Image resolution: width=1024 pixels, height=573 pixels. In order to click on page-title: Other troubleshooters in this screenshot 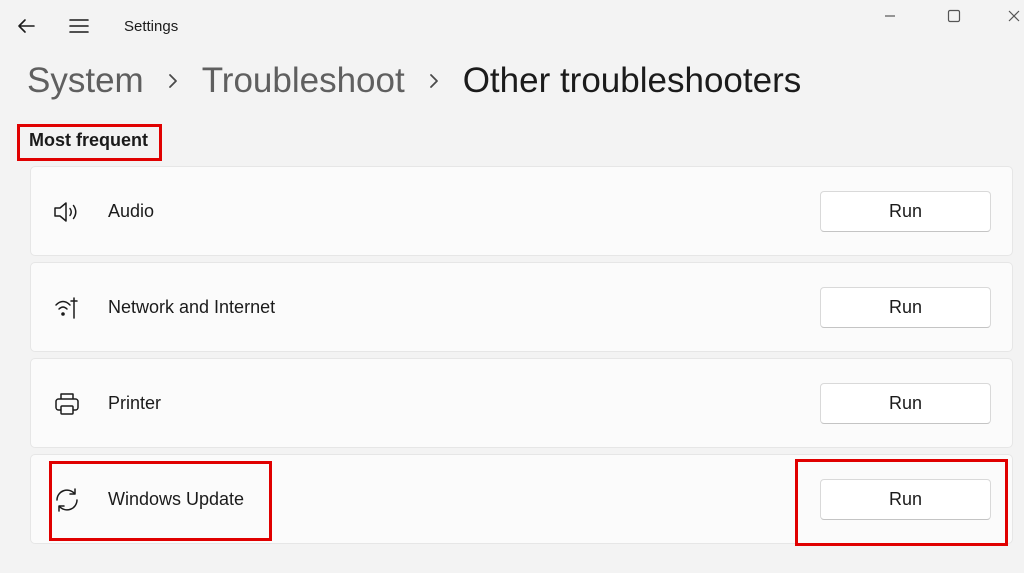, I will do `click(632, 80)`.